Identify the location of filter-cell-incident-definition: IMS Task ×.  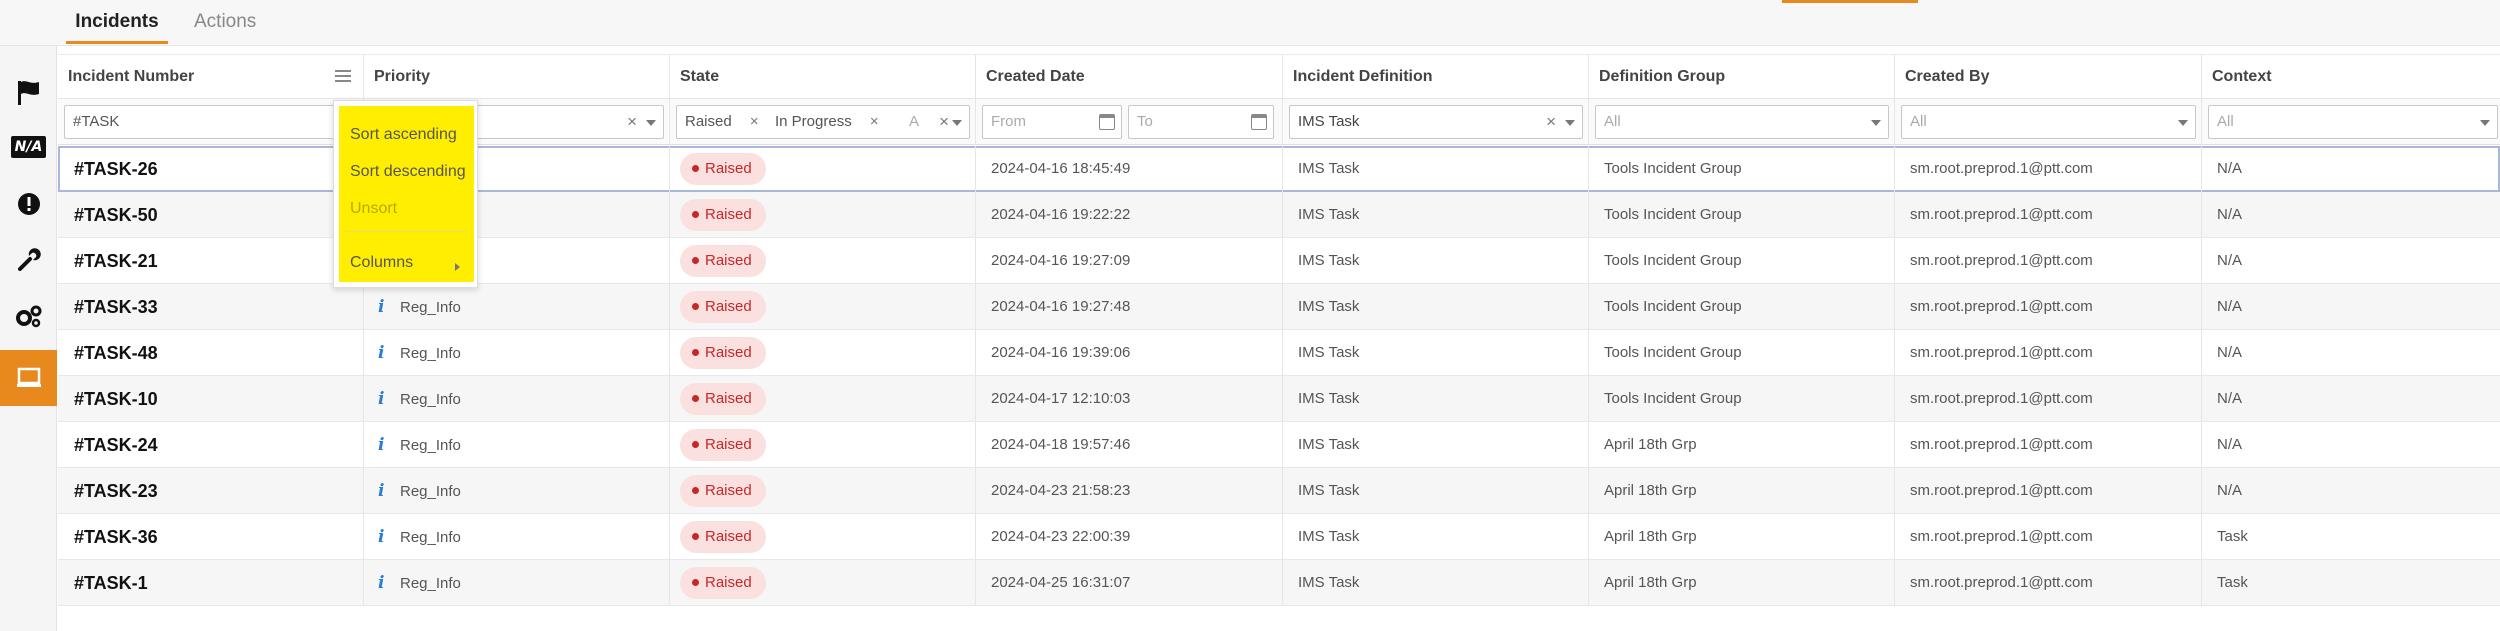
(1436, 122).